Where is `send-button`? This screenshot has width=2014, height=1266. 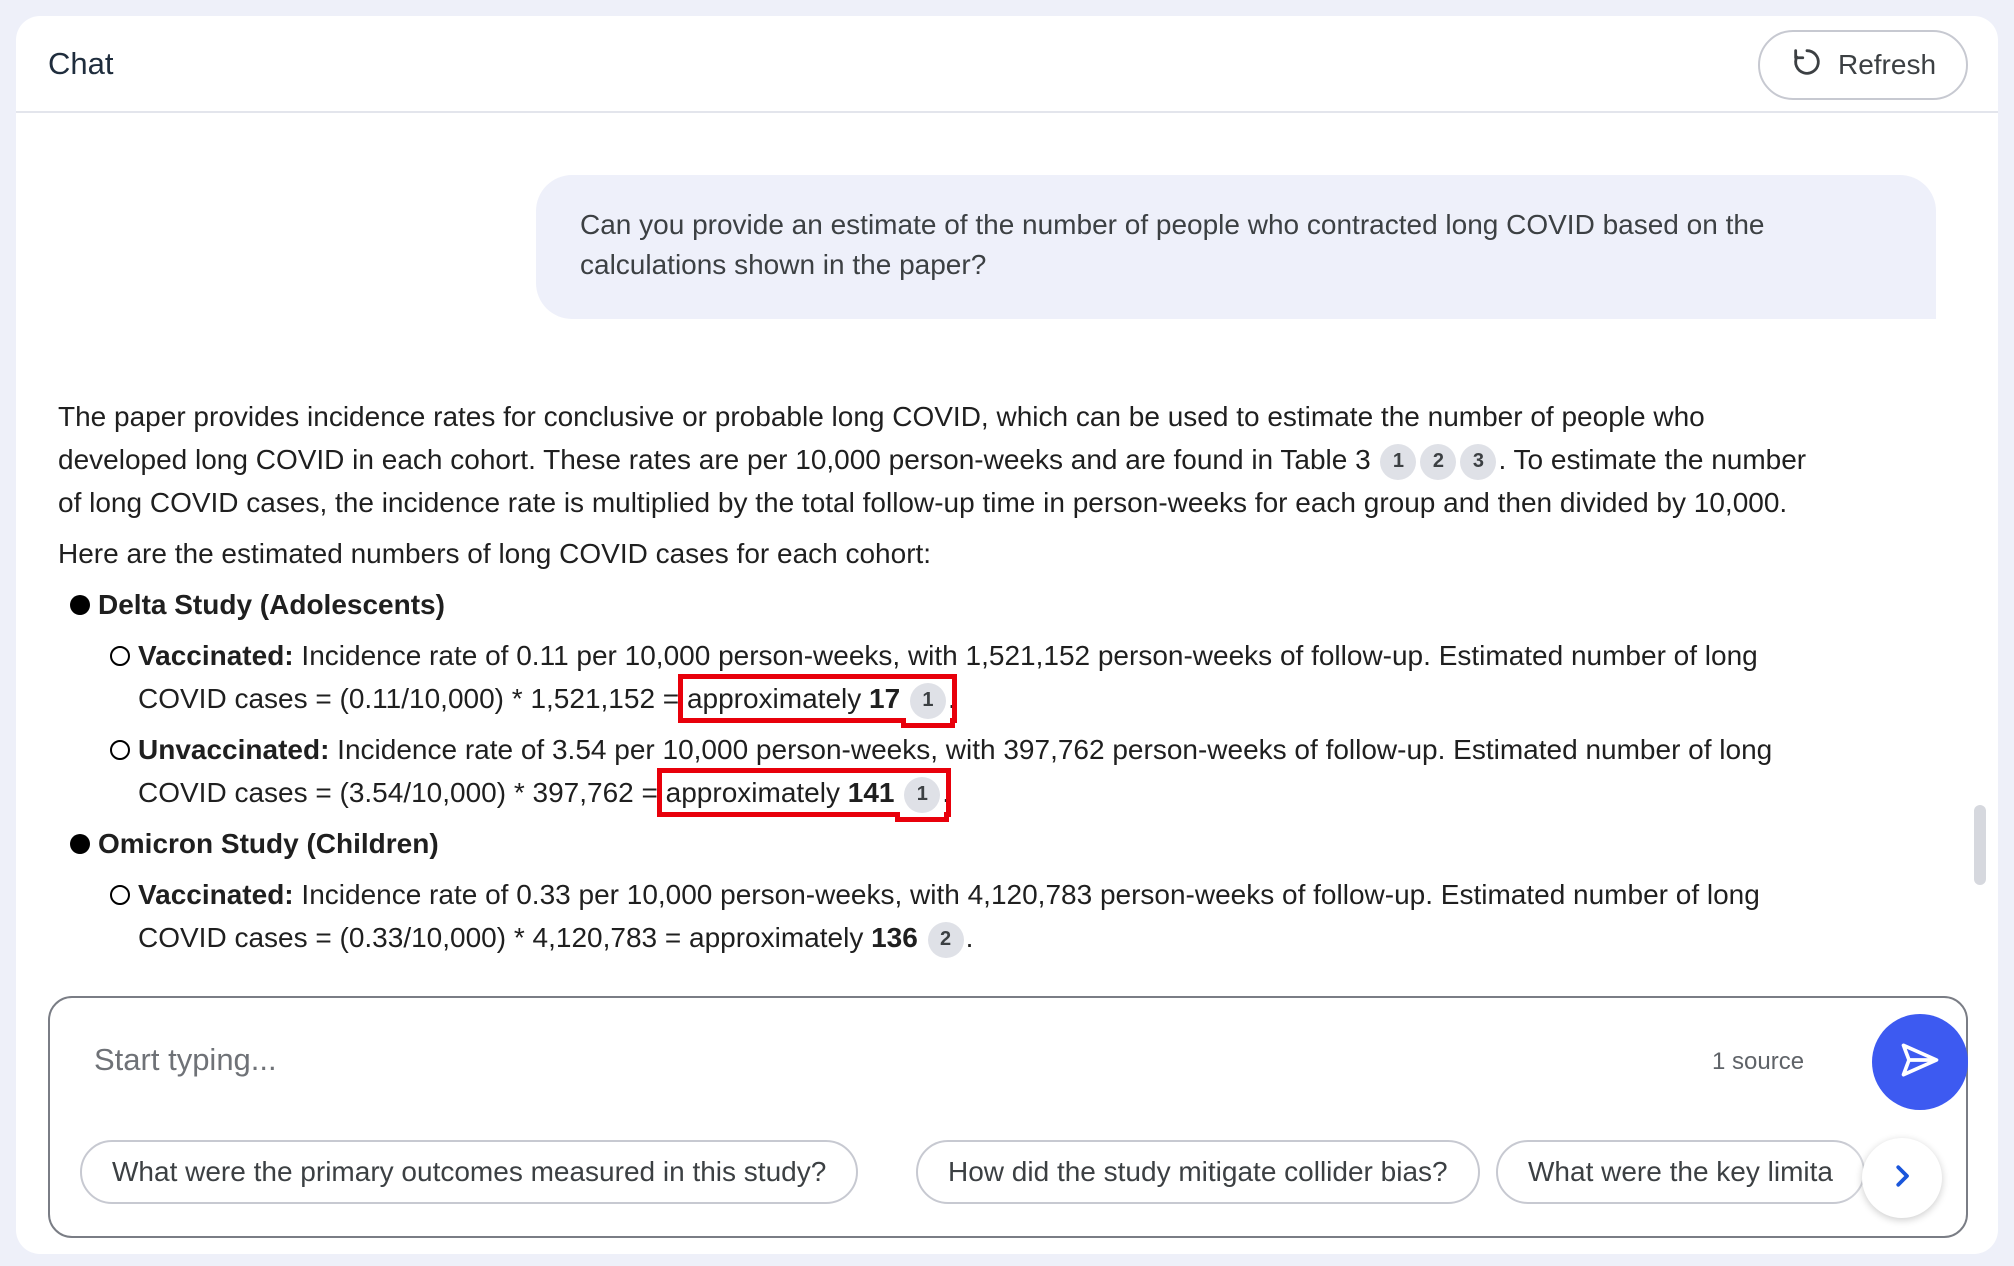
send-button is located at coordinates (1920, 1062).